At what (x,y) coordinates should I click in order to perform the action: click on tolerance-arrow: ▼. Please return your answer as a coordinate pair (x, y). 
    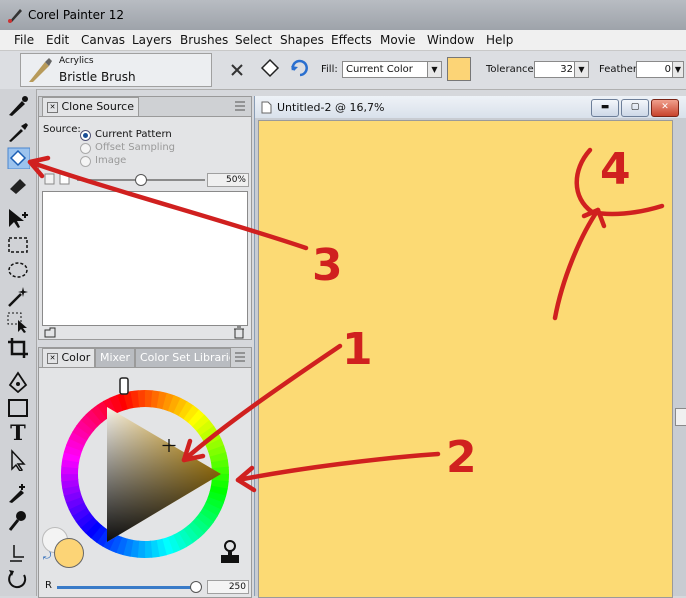
    Looking at the image, I should click on (581, 69).